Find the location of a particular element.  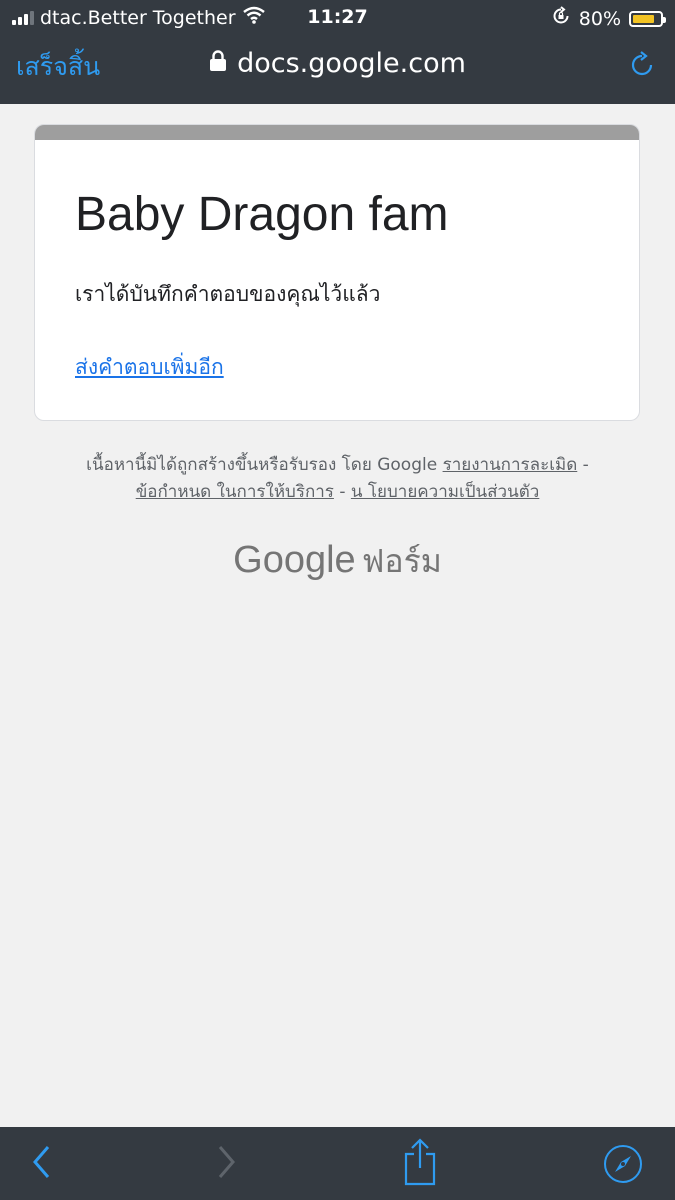

address-bar: docs.google.com is located at coordinates (337, 63).